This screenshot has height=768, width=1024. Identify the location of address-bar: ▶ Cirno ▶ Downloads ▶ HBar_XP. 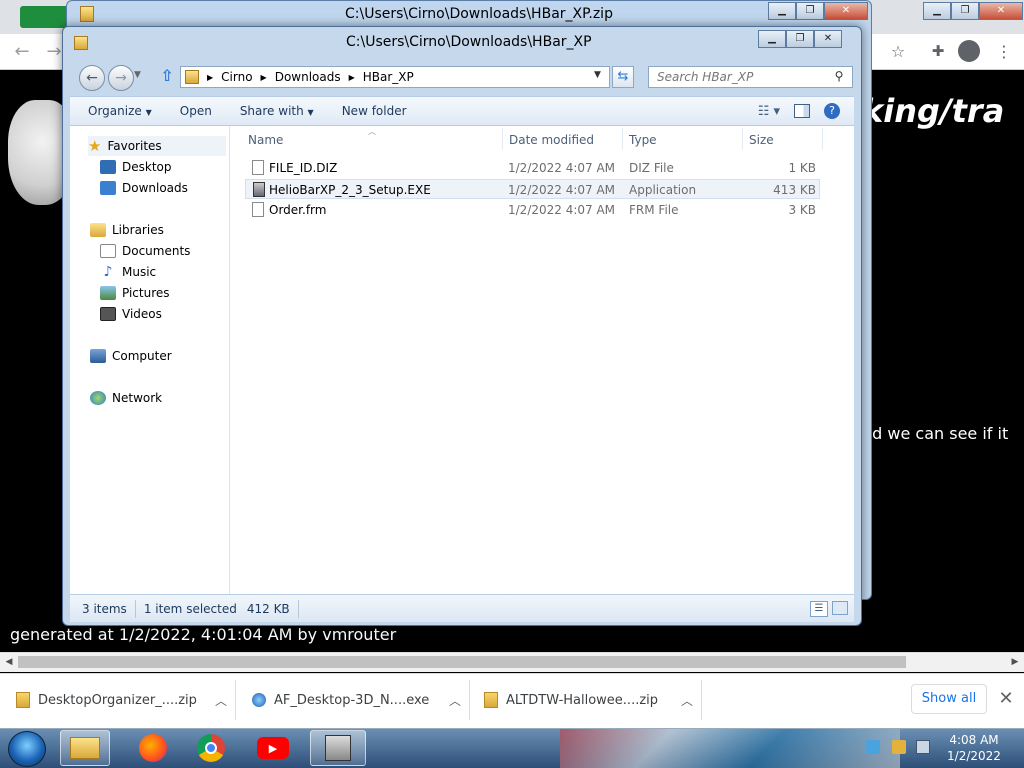
(395, 77).